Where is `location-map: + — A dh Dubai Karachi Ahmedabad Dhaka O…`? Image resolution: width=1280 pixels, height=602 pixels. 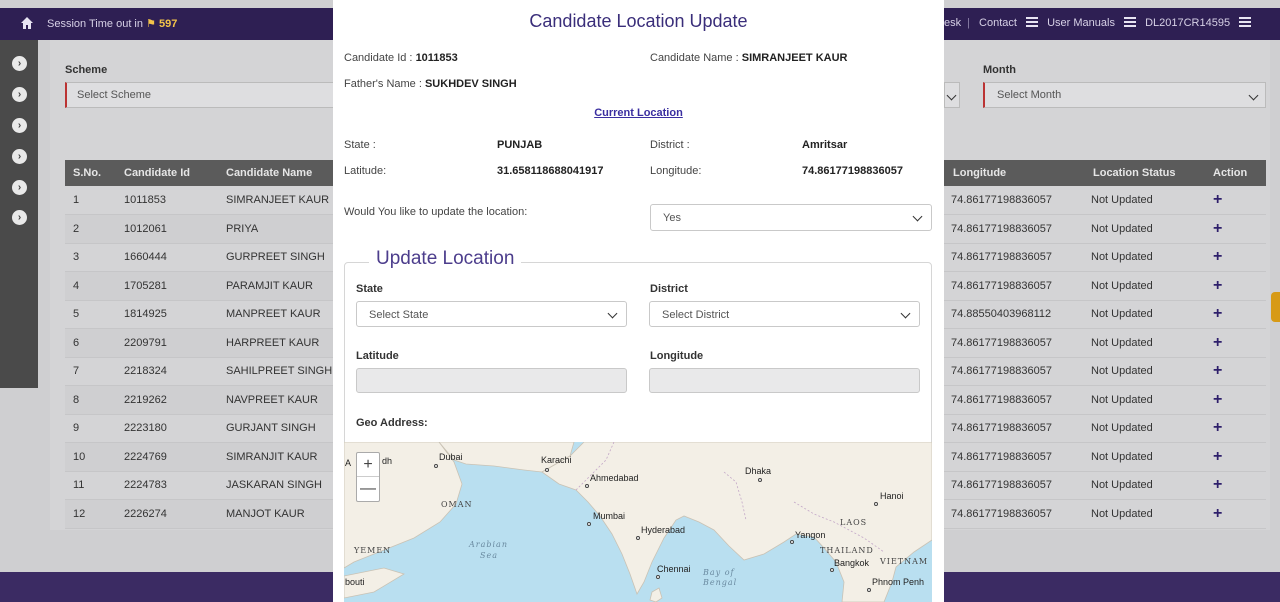 location-map: + — A dh Dubai Karachi Ahmedabad Dhaka O… is located at coordinates (638, 522).